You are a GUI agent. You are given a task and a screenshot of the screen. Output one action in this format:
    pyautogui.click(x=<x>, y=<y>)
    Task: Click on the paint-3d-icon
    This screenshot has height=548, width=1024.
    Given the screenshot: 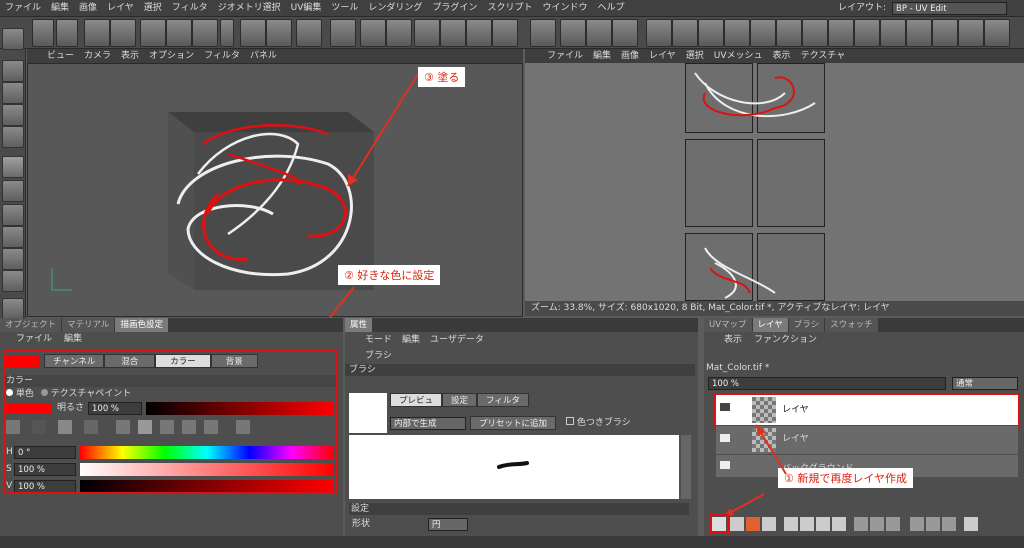 What is the action you would take?
    pyautogui.click(x=279, y=33)
    